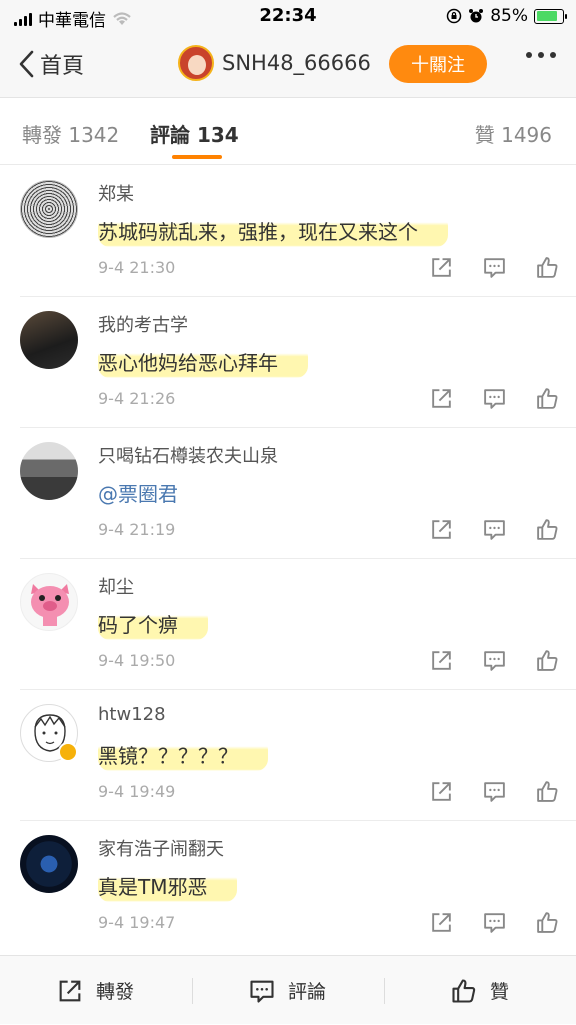 The image size is (576, 1025). Describe the element at coordinates (116, 193) in the screenshot. I see `comment-author: 郑某` at that location.